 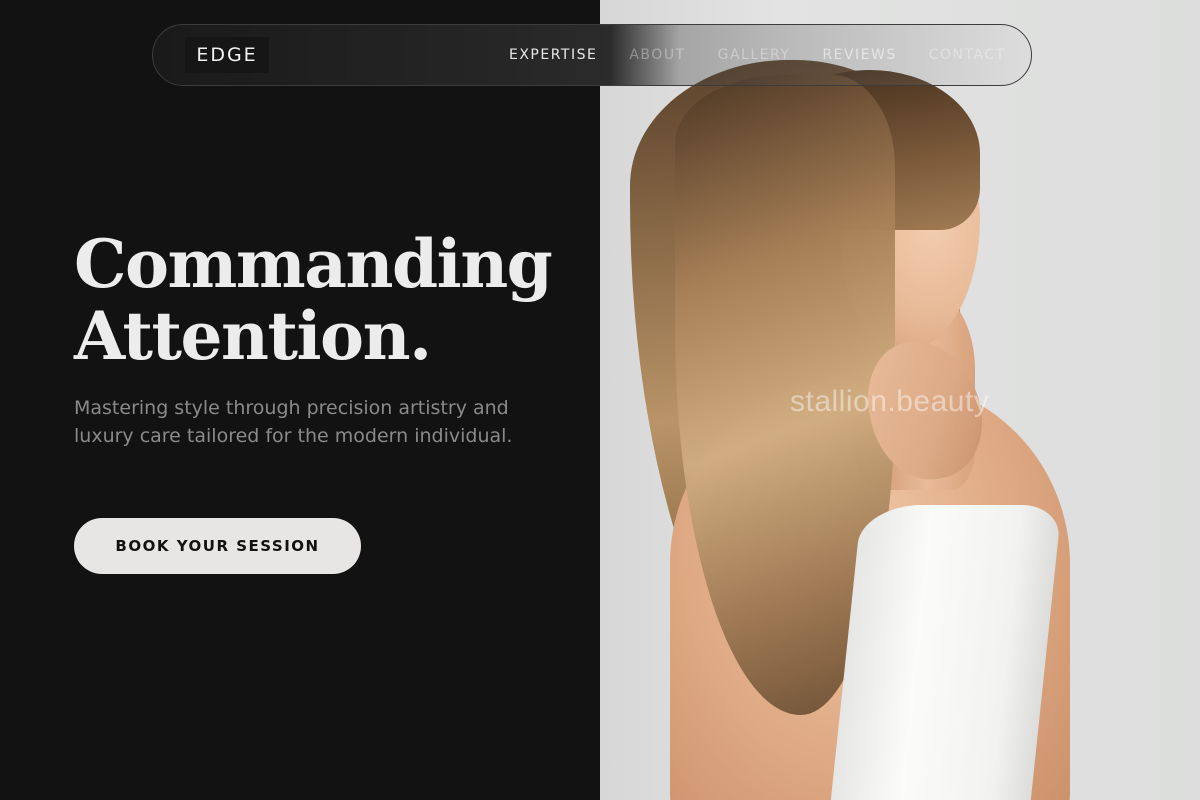 I want to click on nav-links: EXPERTISE ABOUT GALLERY REVIEWS CONTACT, so click(x=757, y=55).